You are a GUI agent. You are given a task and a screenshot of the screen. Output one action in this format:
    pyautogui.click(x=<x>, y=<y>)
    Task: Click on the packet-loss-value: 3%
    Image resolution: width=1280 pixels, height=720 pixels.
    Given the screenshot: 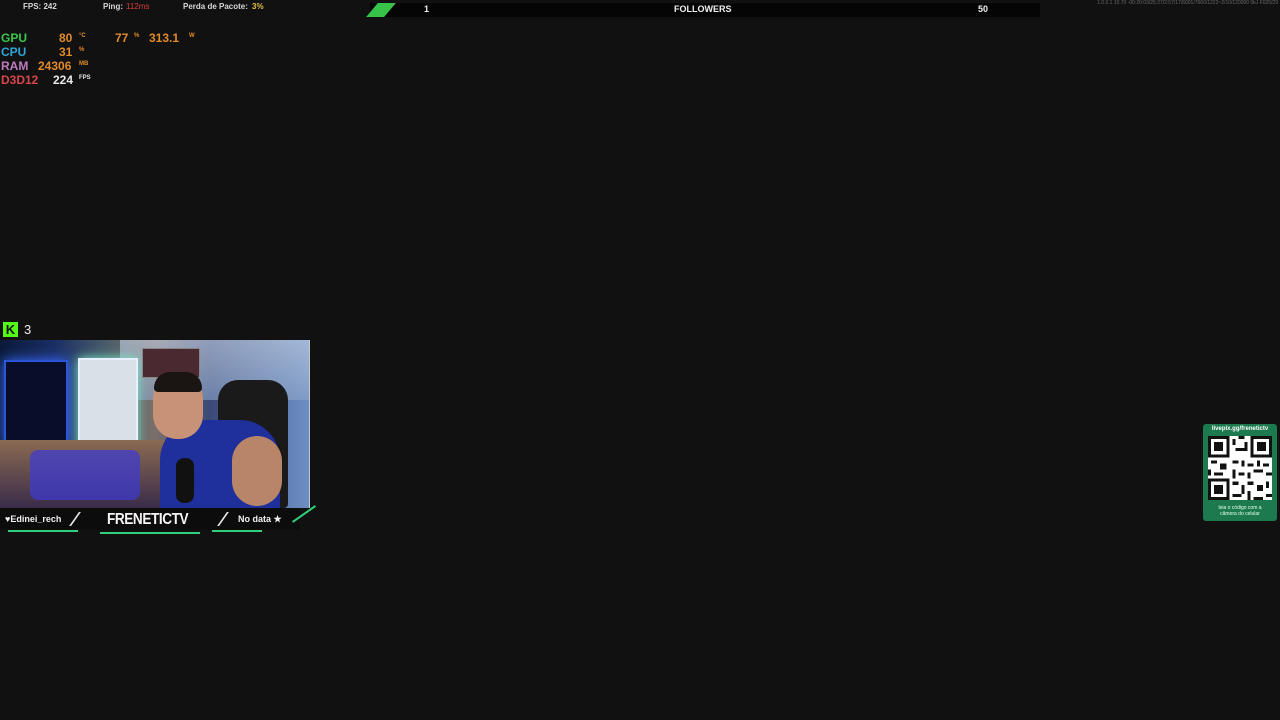 What is the action you would take?
    pyautogui.click(x=258, y=6)
    